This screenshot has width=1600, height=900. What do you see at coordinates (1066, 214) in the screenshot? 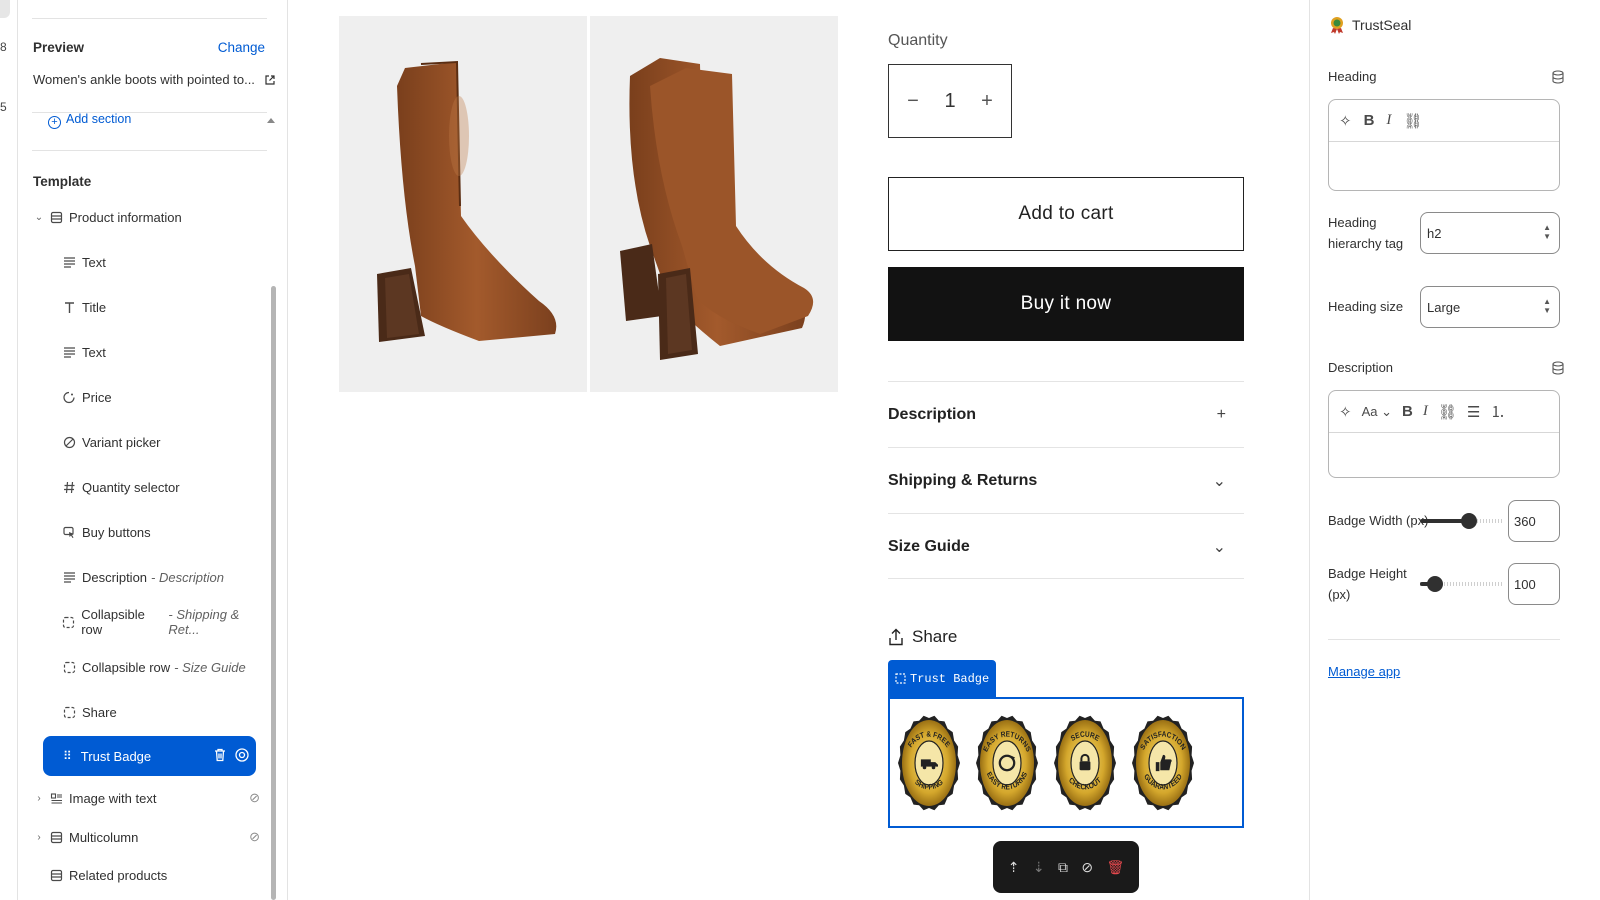
I see `add-to-cart-button: Add to cart` at bounding box center [1066, 214].